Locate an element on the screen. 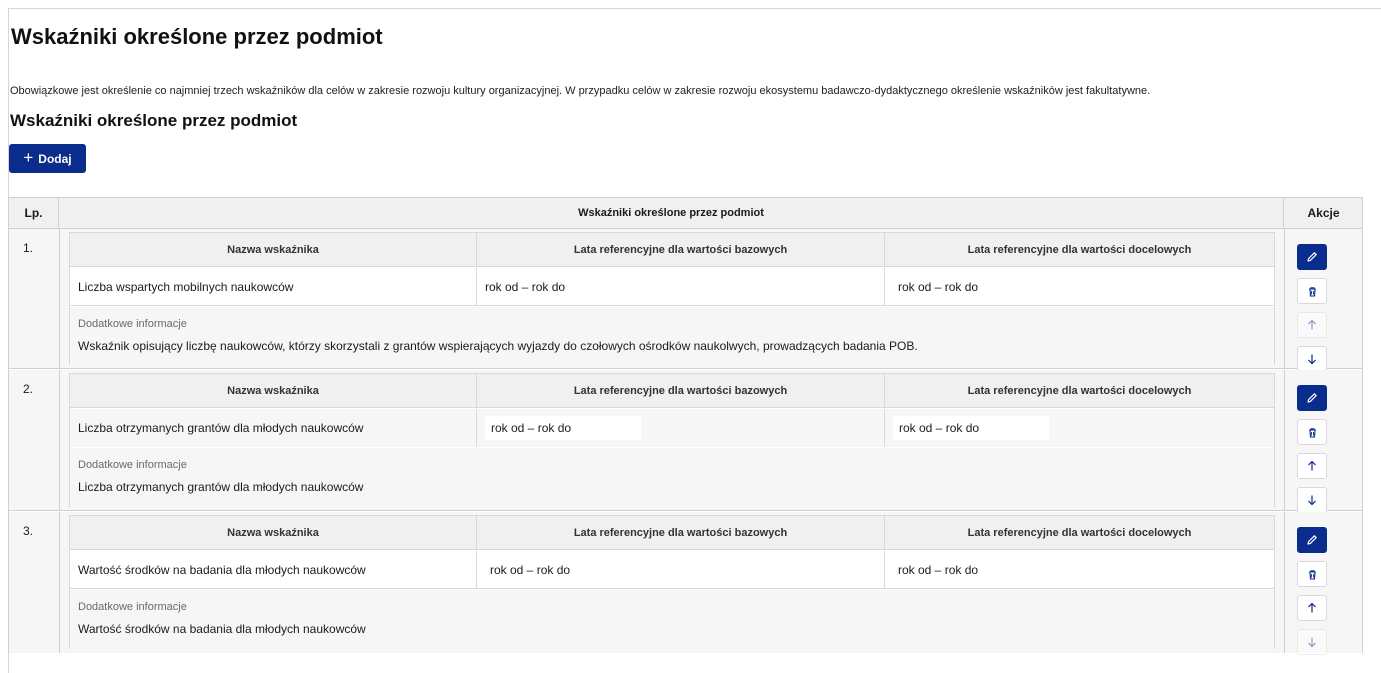 The width and height of the screenshot is (1381, 673). row-number: 3. is located at coordinates (28, 531).